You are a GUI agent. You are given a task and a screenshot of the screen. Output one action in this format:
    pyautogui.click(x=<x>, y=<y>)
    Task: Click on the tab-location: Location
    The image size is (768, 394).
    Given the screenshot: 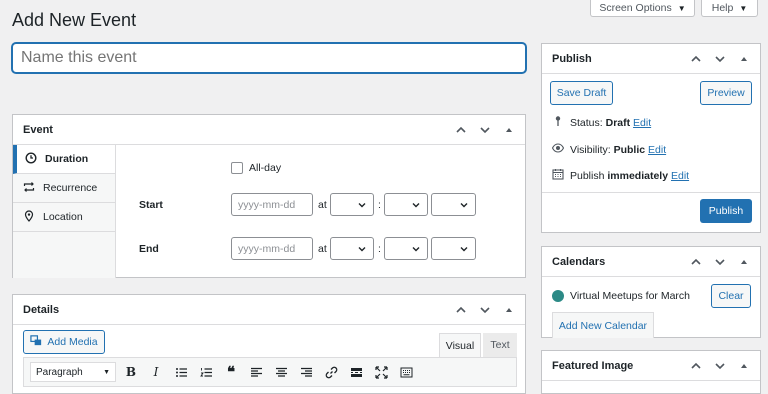 What is the action you would take?
    pyautogui.click(x=64, y=217)
    